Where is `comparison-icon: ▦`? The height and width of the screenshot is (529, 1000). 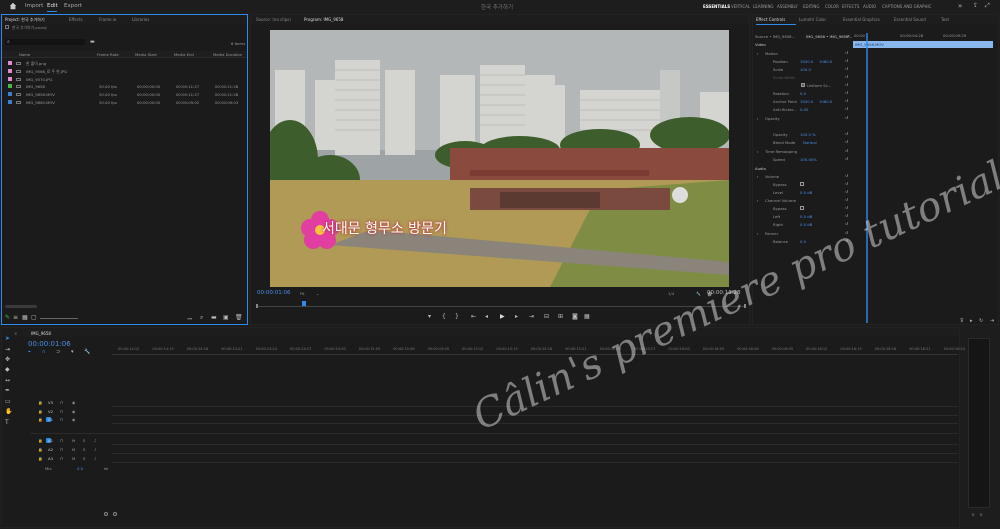 comparison-icon: ▦ is located at coordinates (587, 317).